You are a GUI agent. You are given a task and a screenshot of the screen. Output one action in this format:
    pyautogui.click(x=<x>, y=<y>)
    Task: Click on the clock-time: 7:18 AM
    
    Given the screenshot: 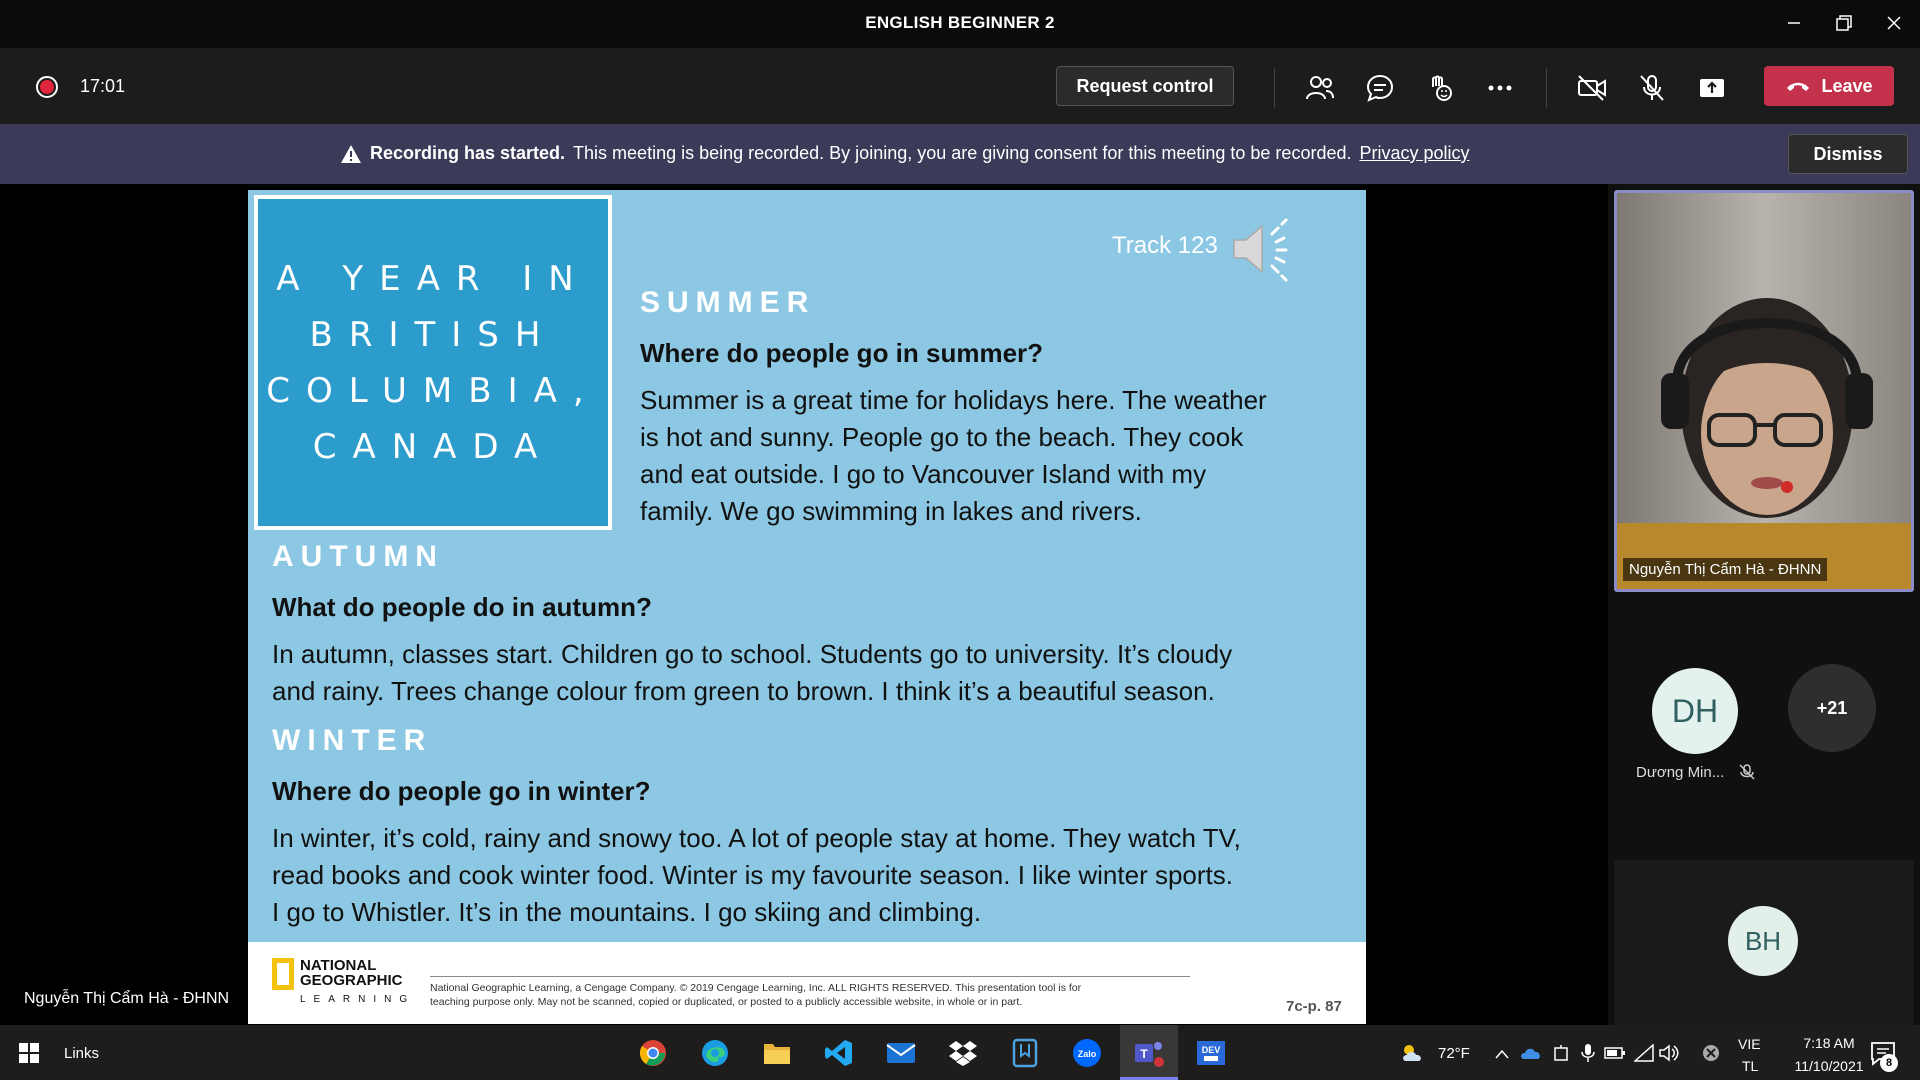 What is the action you would take?
    pyautogui.click(x=1829, y=1043)
    